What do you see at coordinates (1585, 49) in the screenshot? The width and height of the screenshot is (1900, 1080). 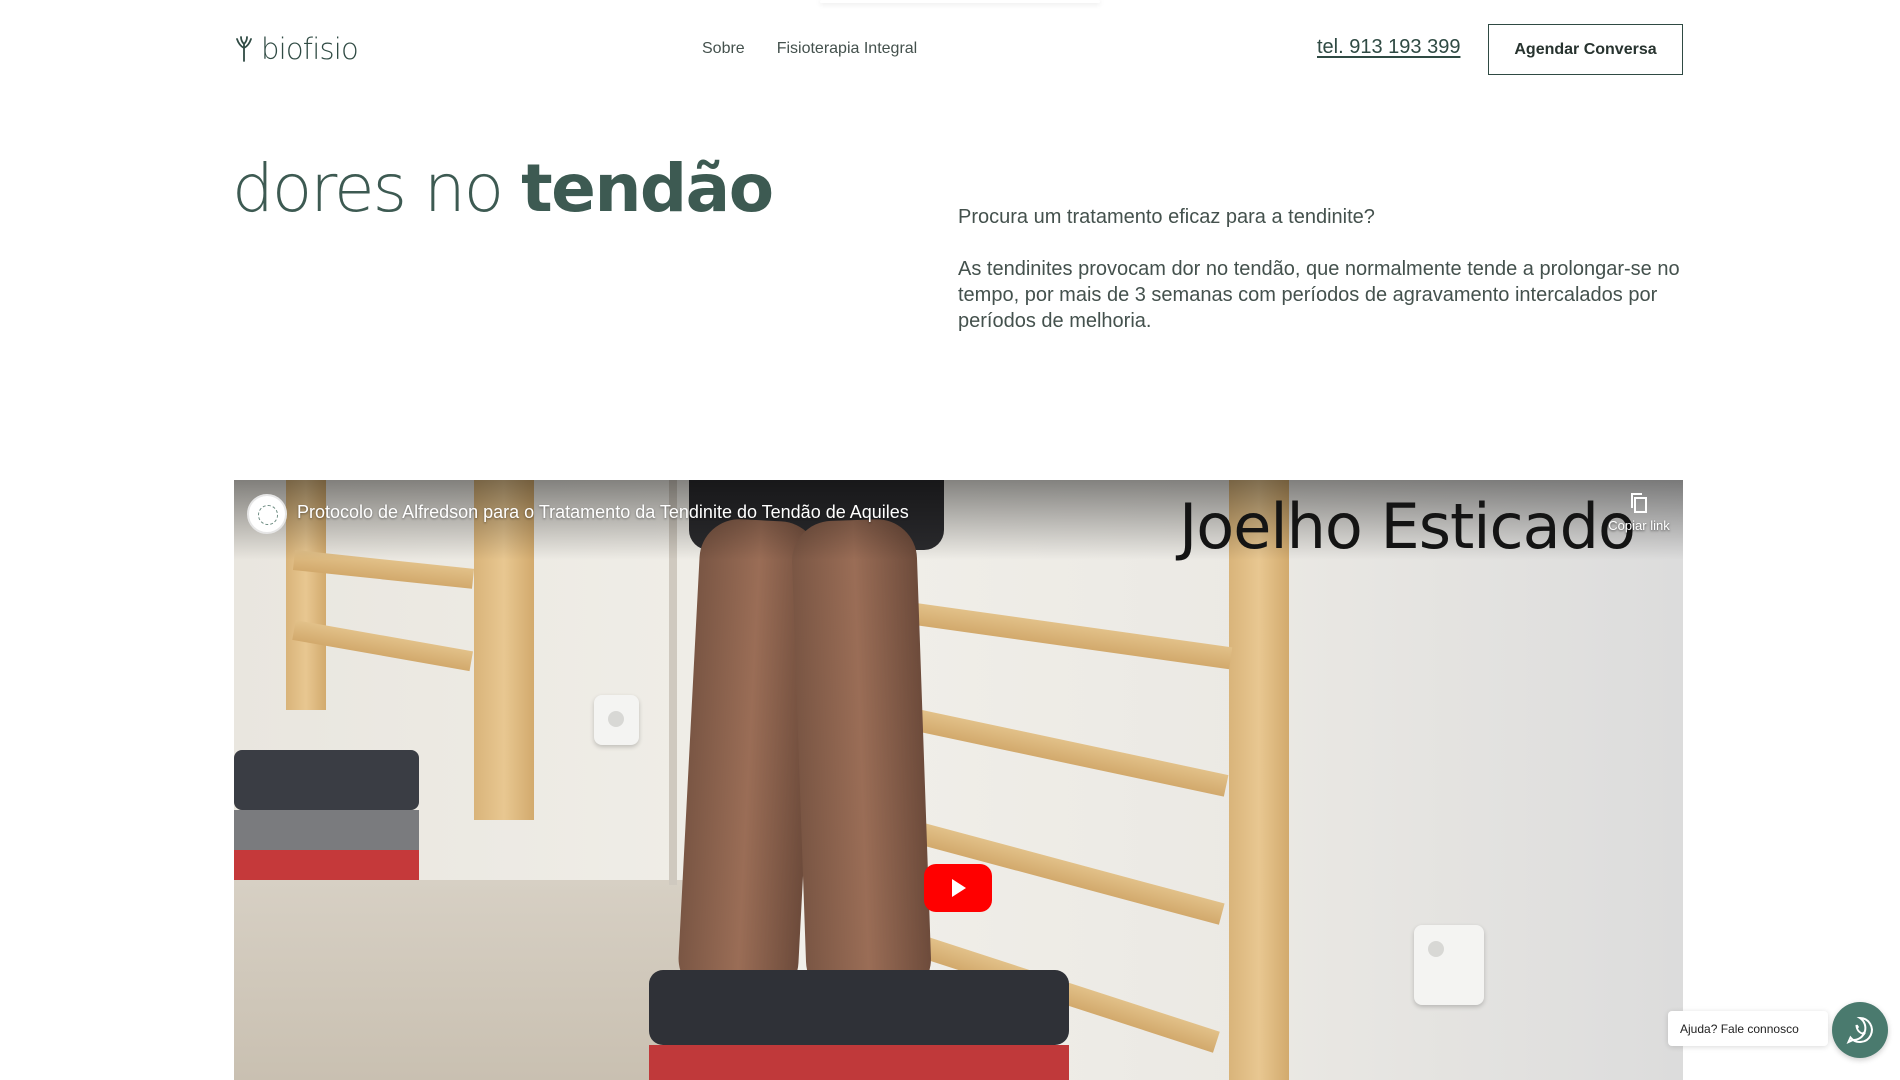 I see `agendar-conversa-button: Agendar Conversa` at bounding box center [1585, 49].